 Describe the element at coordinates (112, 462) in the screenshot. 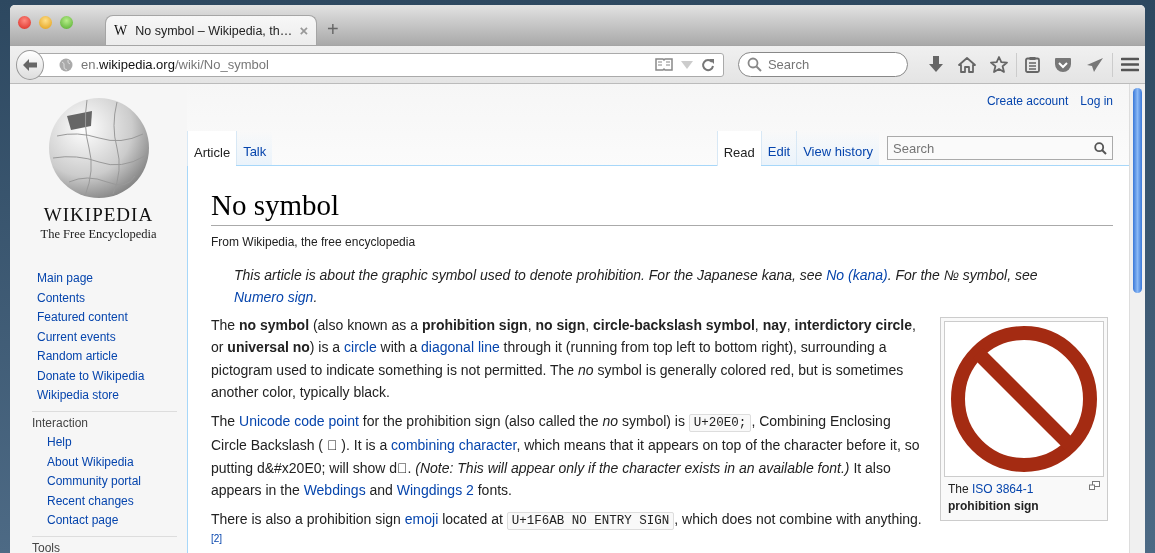

I see `sidebar-link: About Wikipedia` at that location.